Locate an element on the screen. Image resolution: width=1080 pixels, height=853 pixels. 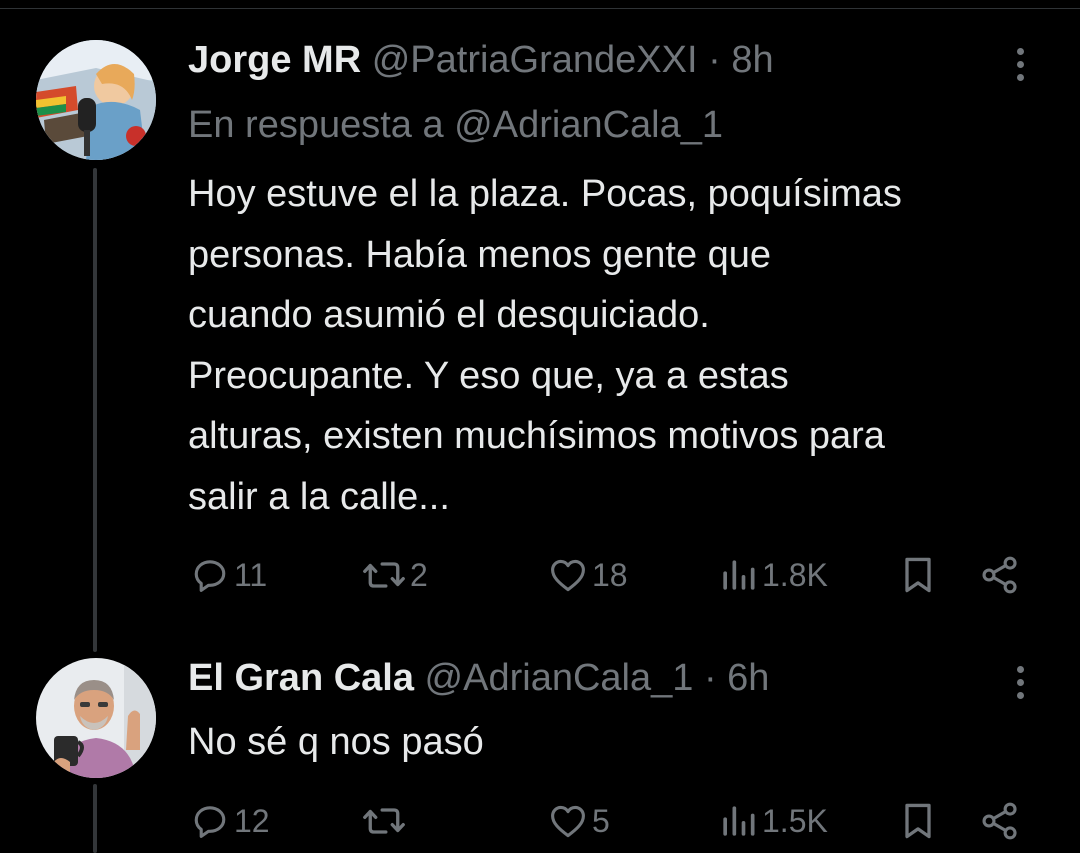
tweet-header: Jorge MR @PatriaGrandeXXI · 8h is located at coordinates (594, 60).